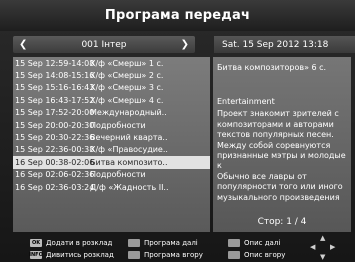 The height and width of the screenshot is (262, 355). I want to click on date-time-display: Sat. 15 Sep 2012 13:18, so click(284, 44).